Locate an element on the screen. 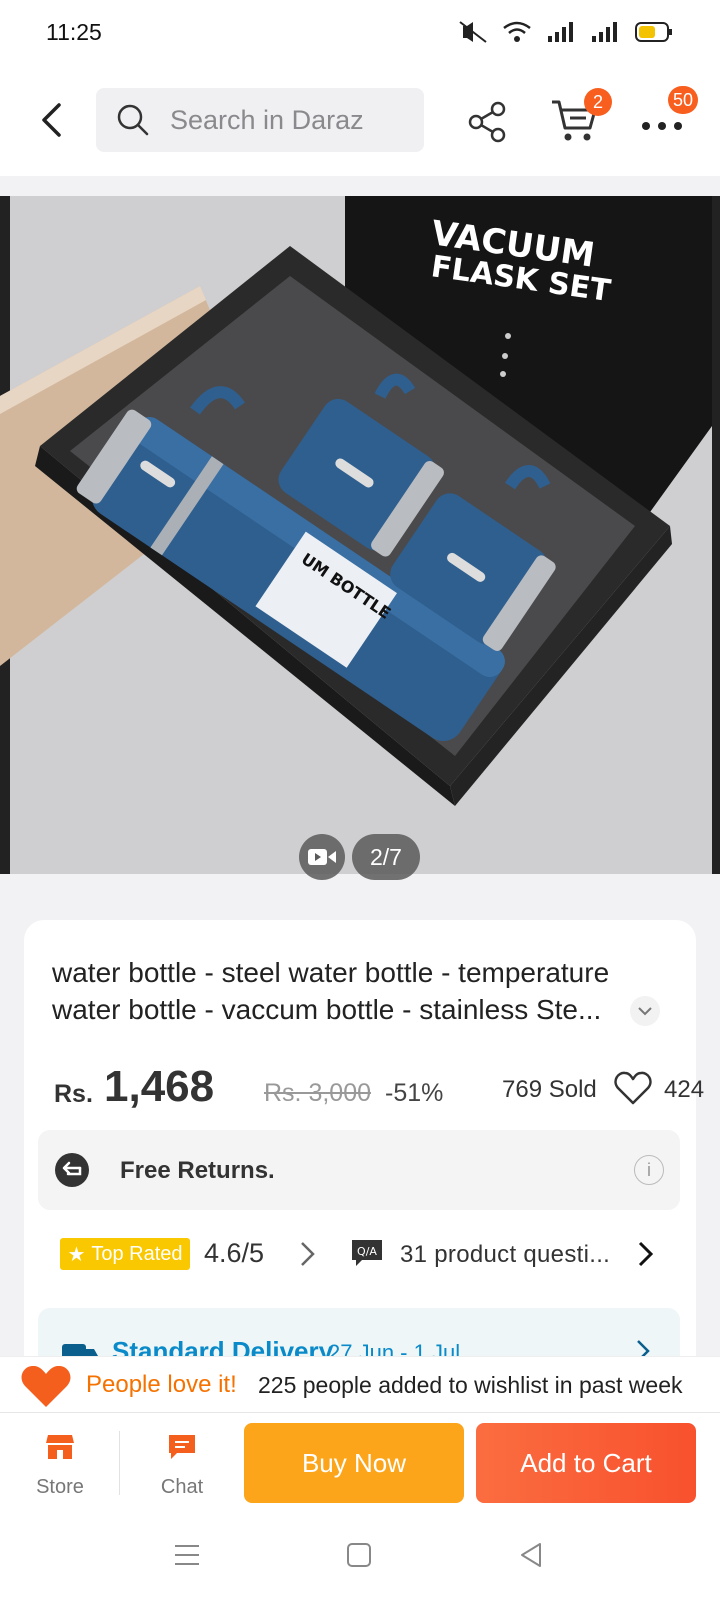 The width and height of the screenshot is (720, 1600). bottom-action-bar: Store Chat Buy Now Add to Cart is located at coordinates (360, 1462).